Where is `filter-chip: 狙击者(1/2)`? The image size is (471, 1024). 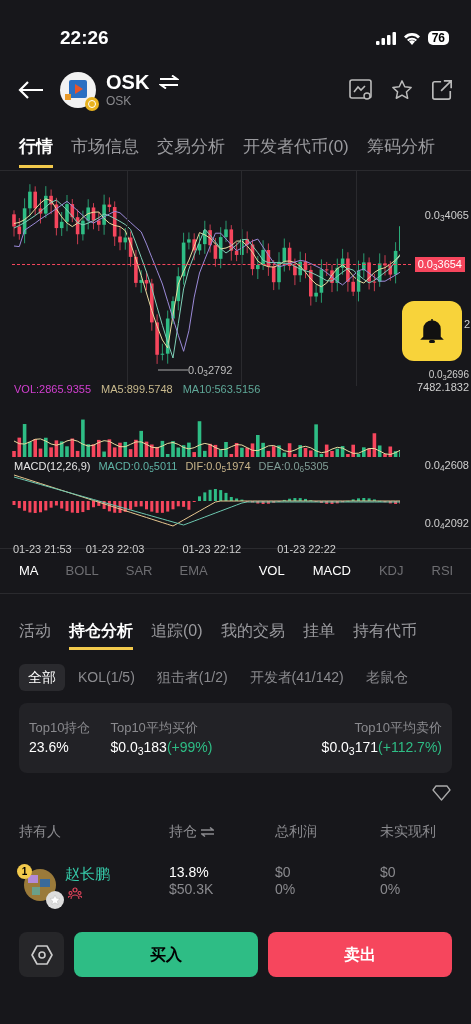
filter-chip: 狙击者(1/2) is located at coordinates (192, 677).